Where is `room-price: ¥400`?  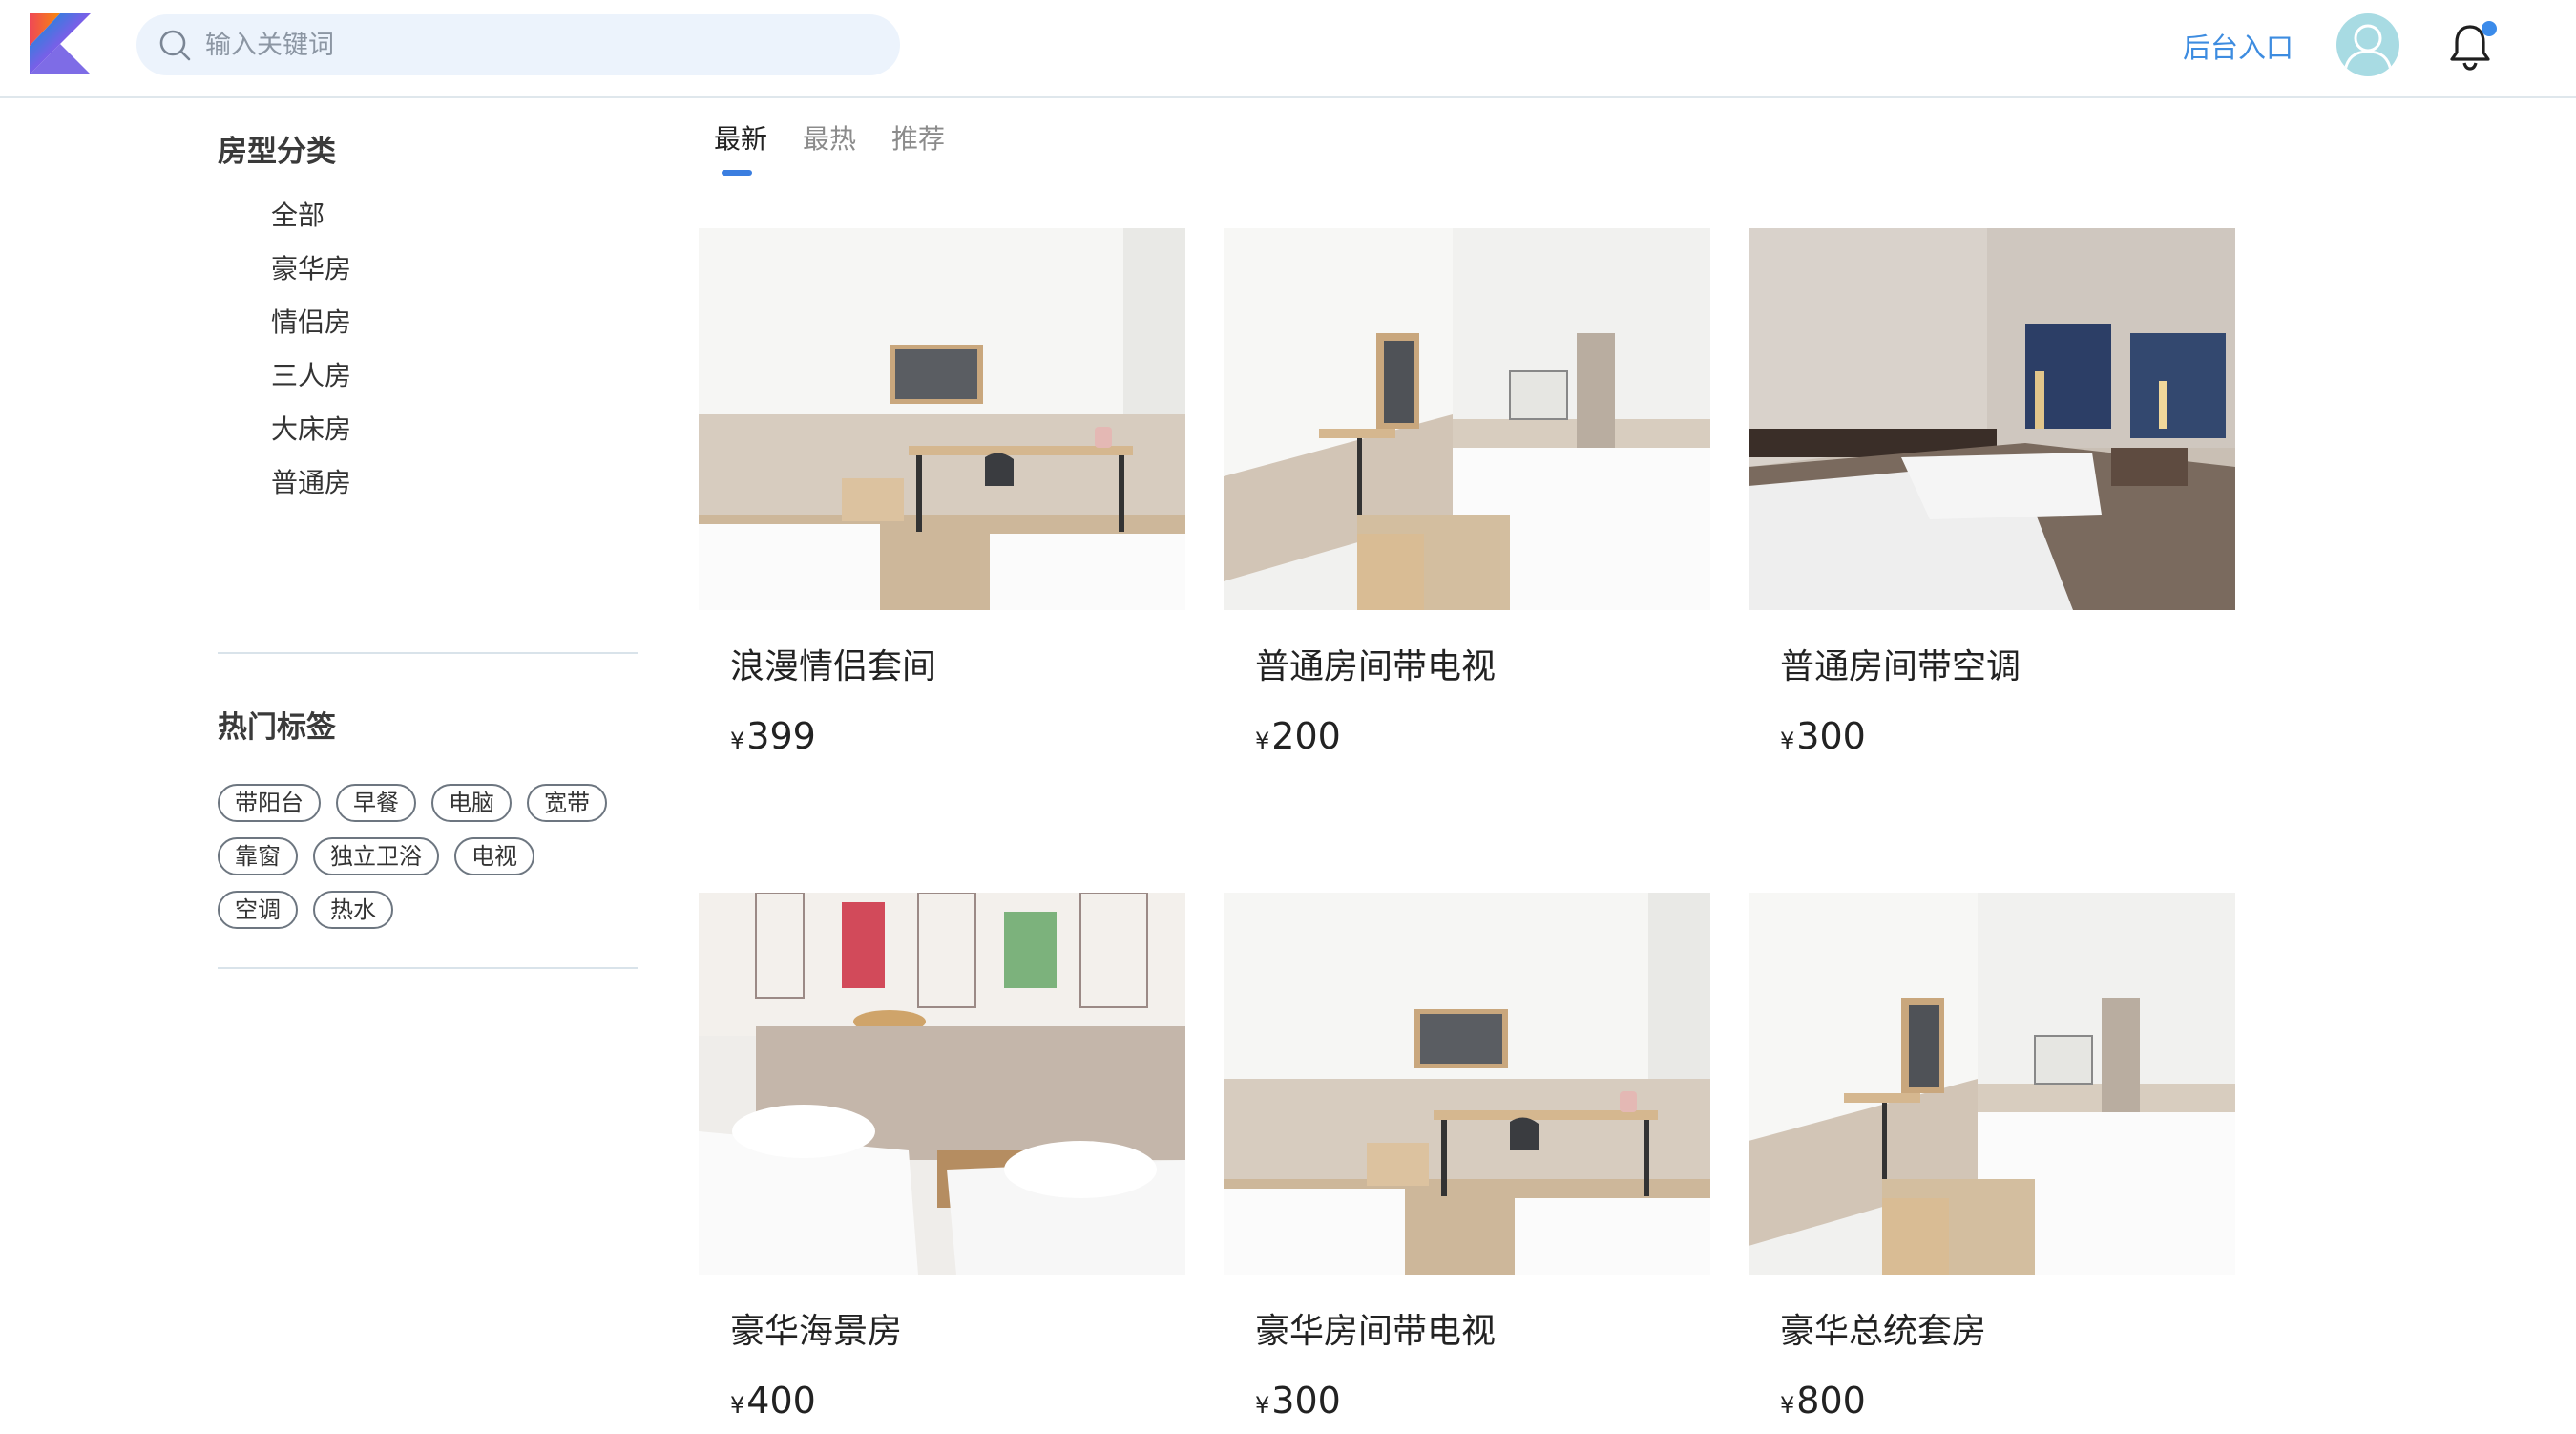 room-price: ¥400 is located at coordinates (773, 1401).